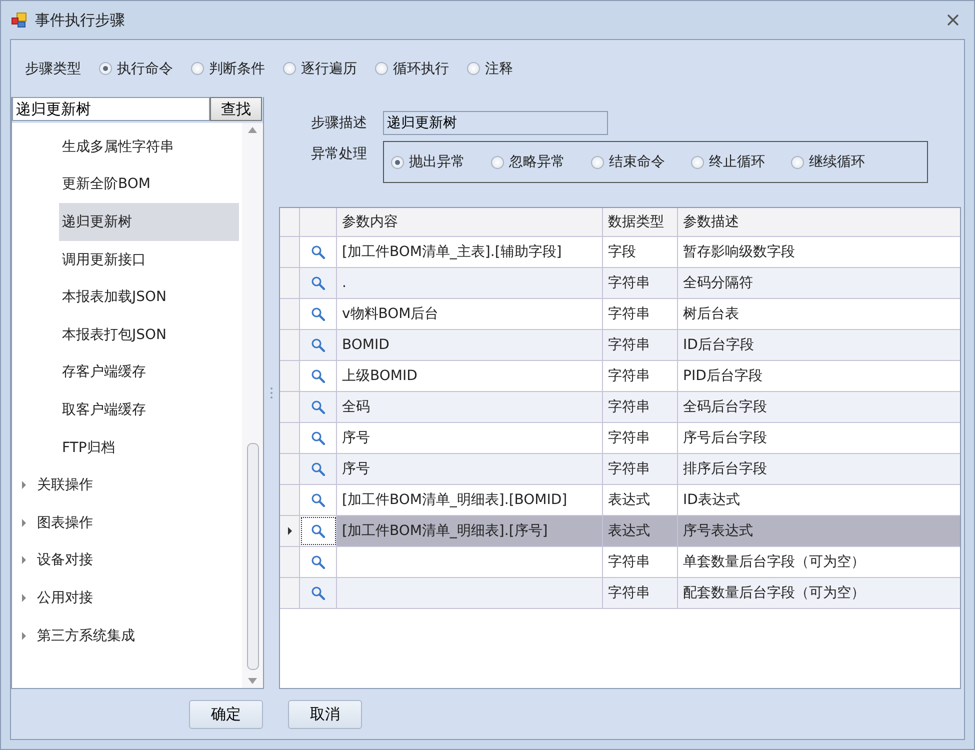 This screenshot has height=750, width=975. What do you see at coordinates (819, 252) in the screenshot?
I see `table-cell: 暂存影响级数字段` at bounding box center [819, 252].